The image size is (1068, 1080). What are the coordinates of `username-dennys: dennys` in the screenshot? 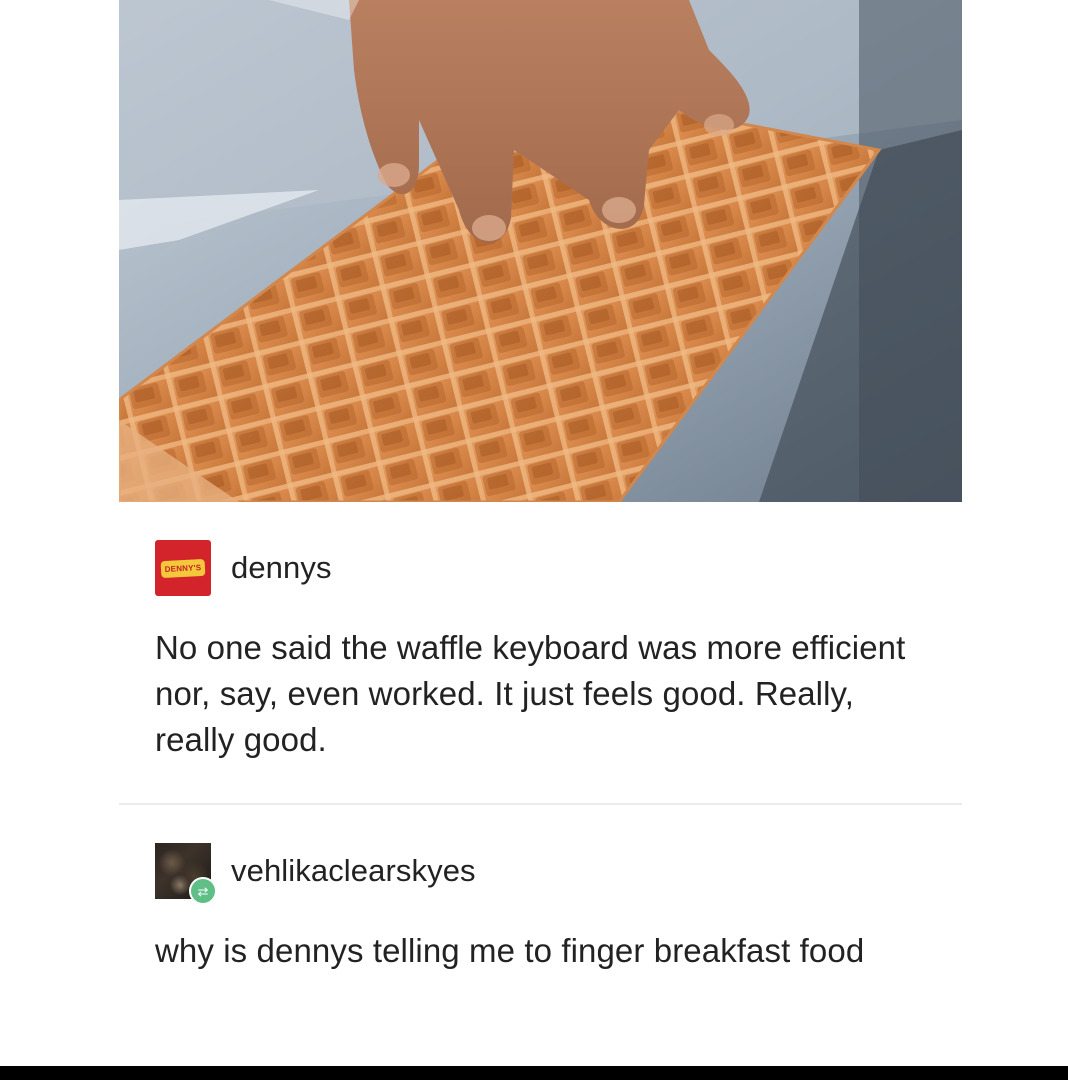 It's located at (281, 568).